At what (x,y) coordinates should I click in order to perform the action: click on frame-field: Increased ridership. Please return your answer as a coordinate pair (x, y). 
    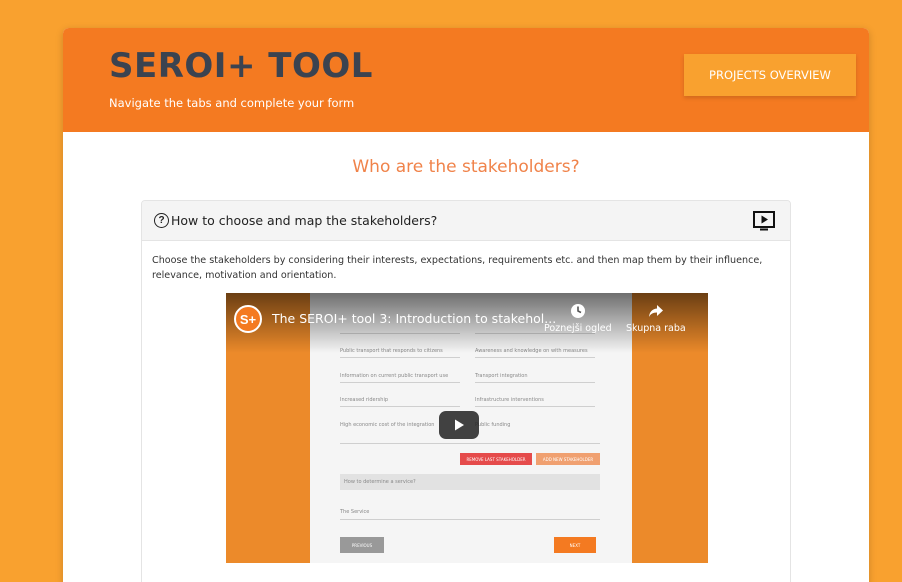
    Looking at the image, I should click on (364, 400).